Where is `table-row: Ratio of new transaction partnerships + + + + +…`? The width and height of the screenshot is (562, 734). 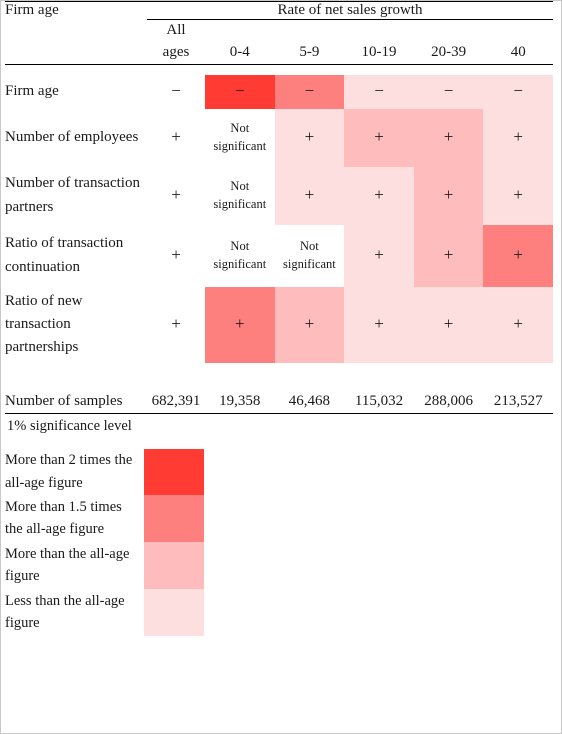 table-row: Ratio of new transaction partnerships + + + + +… is located at coordinates (279, 324).